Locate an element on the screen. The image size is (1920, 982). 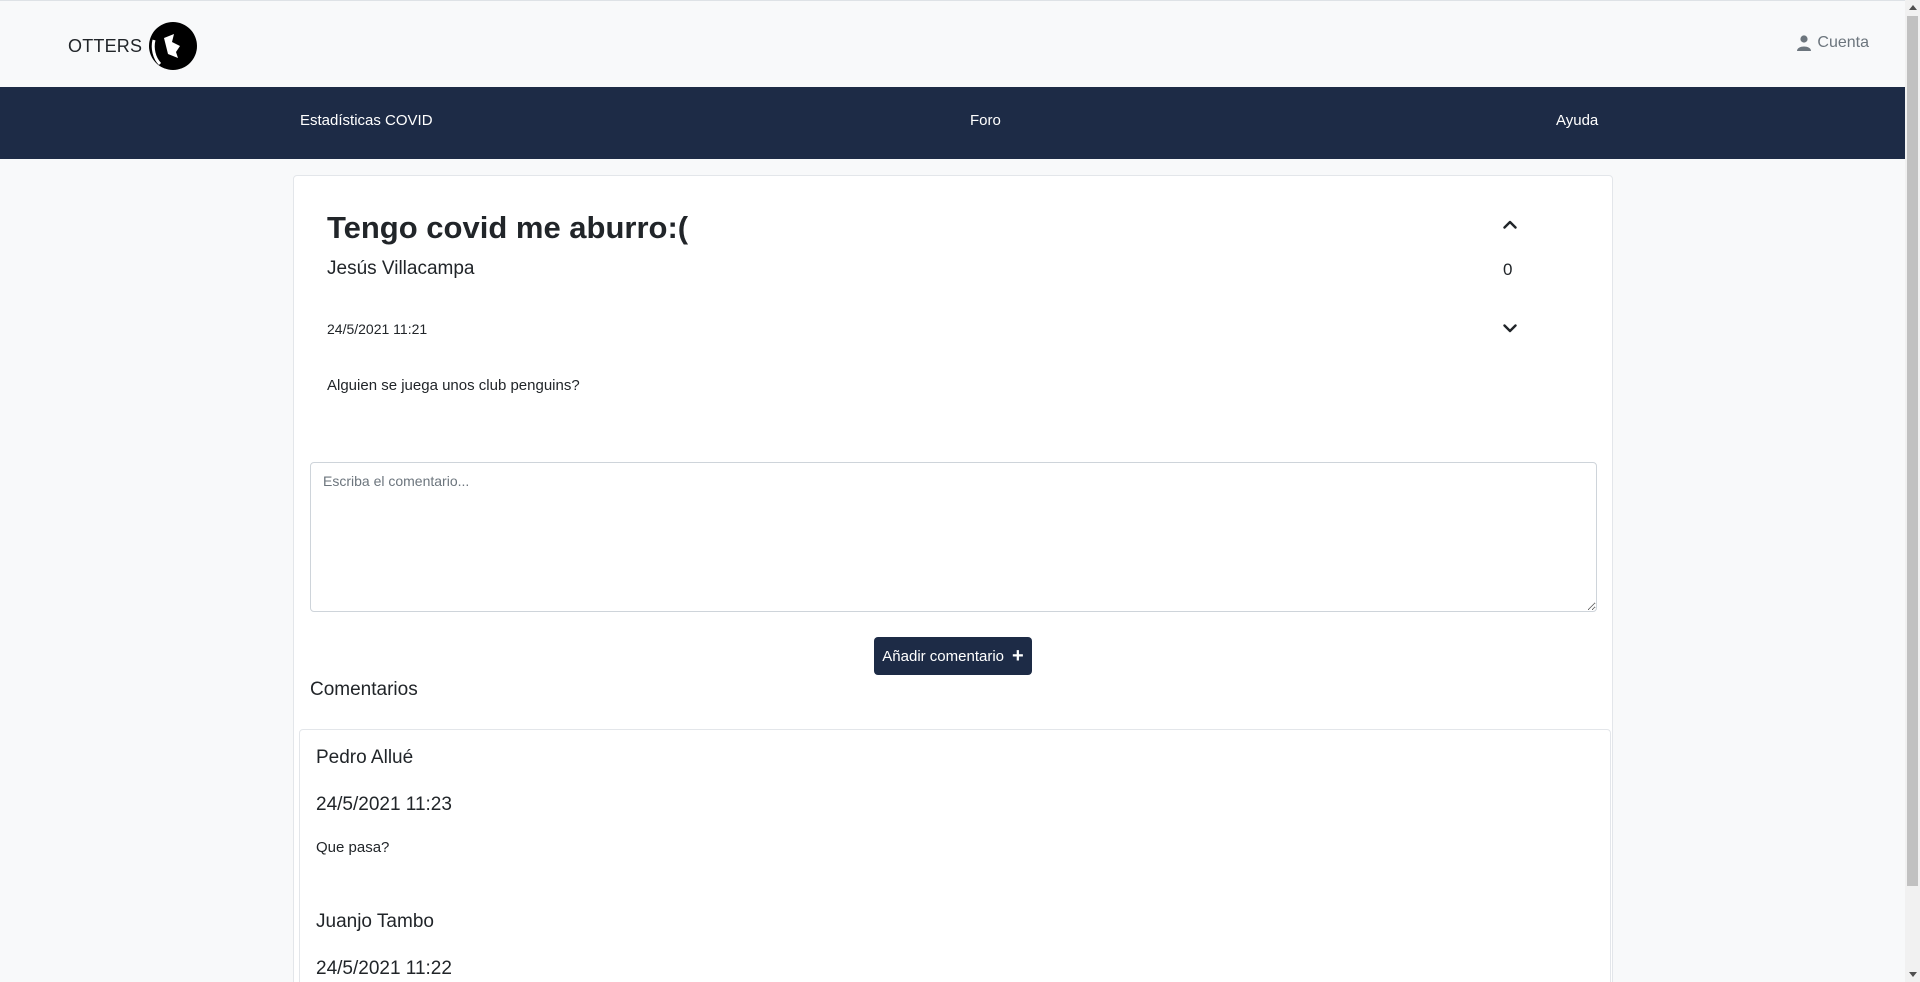
account-link: Cuenta is located at coordinates (1833, 43).